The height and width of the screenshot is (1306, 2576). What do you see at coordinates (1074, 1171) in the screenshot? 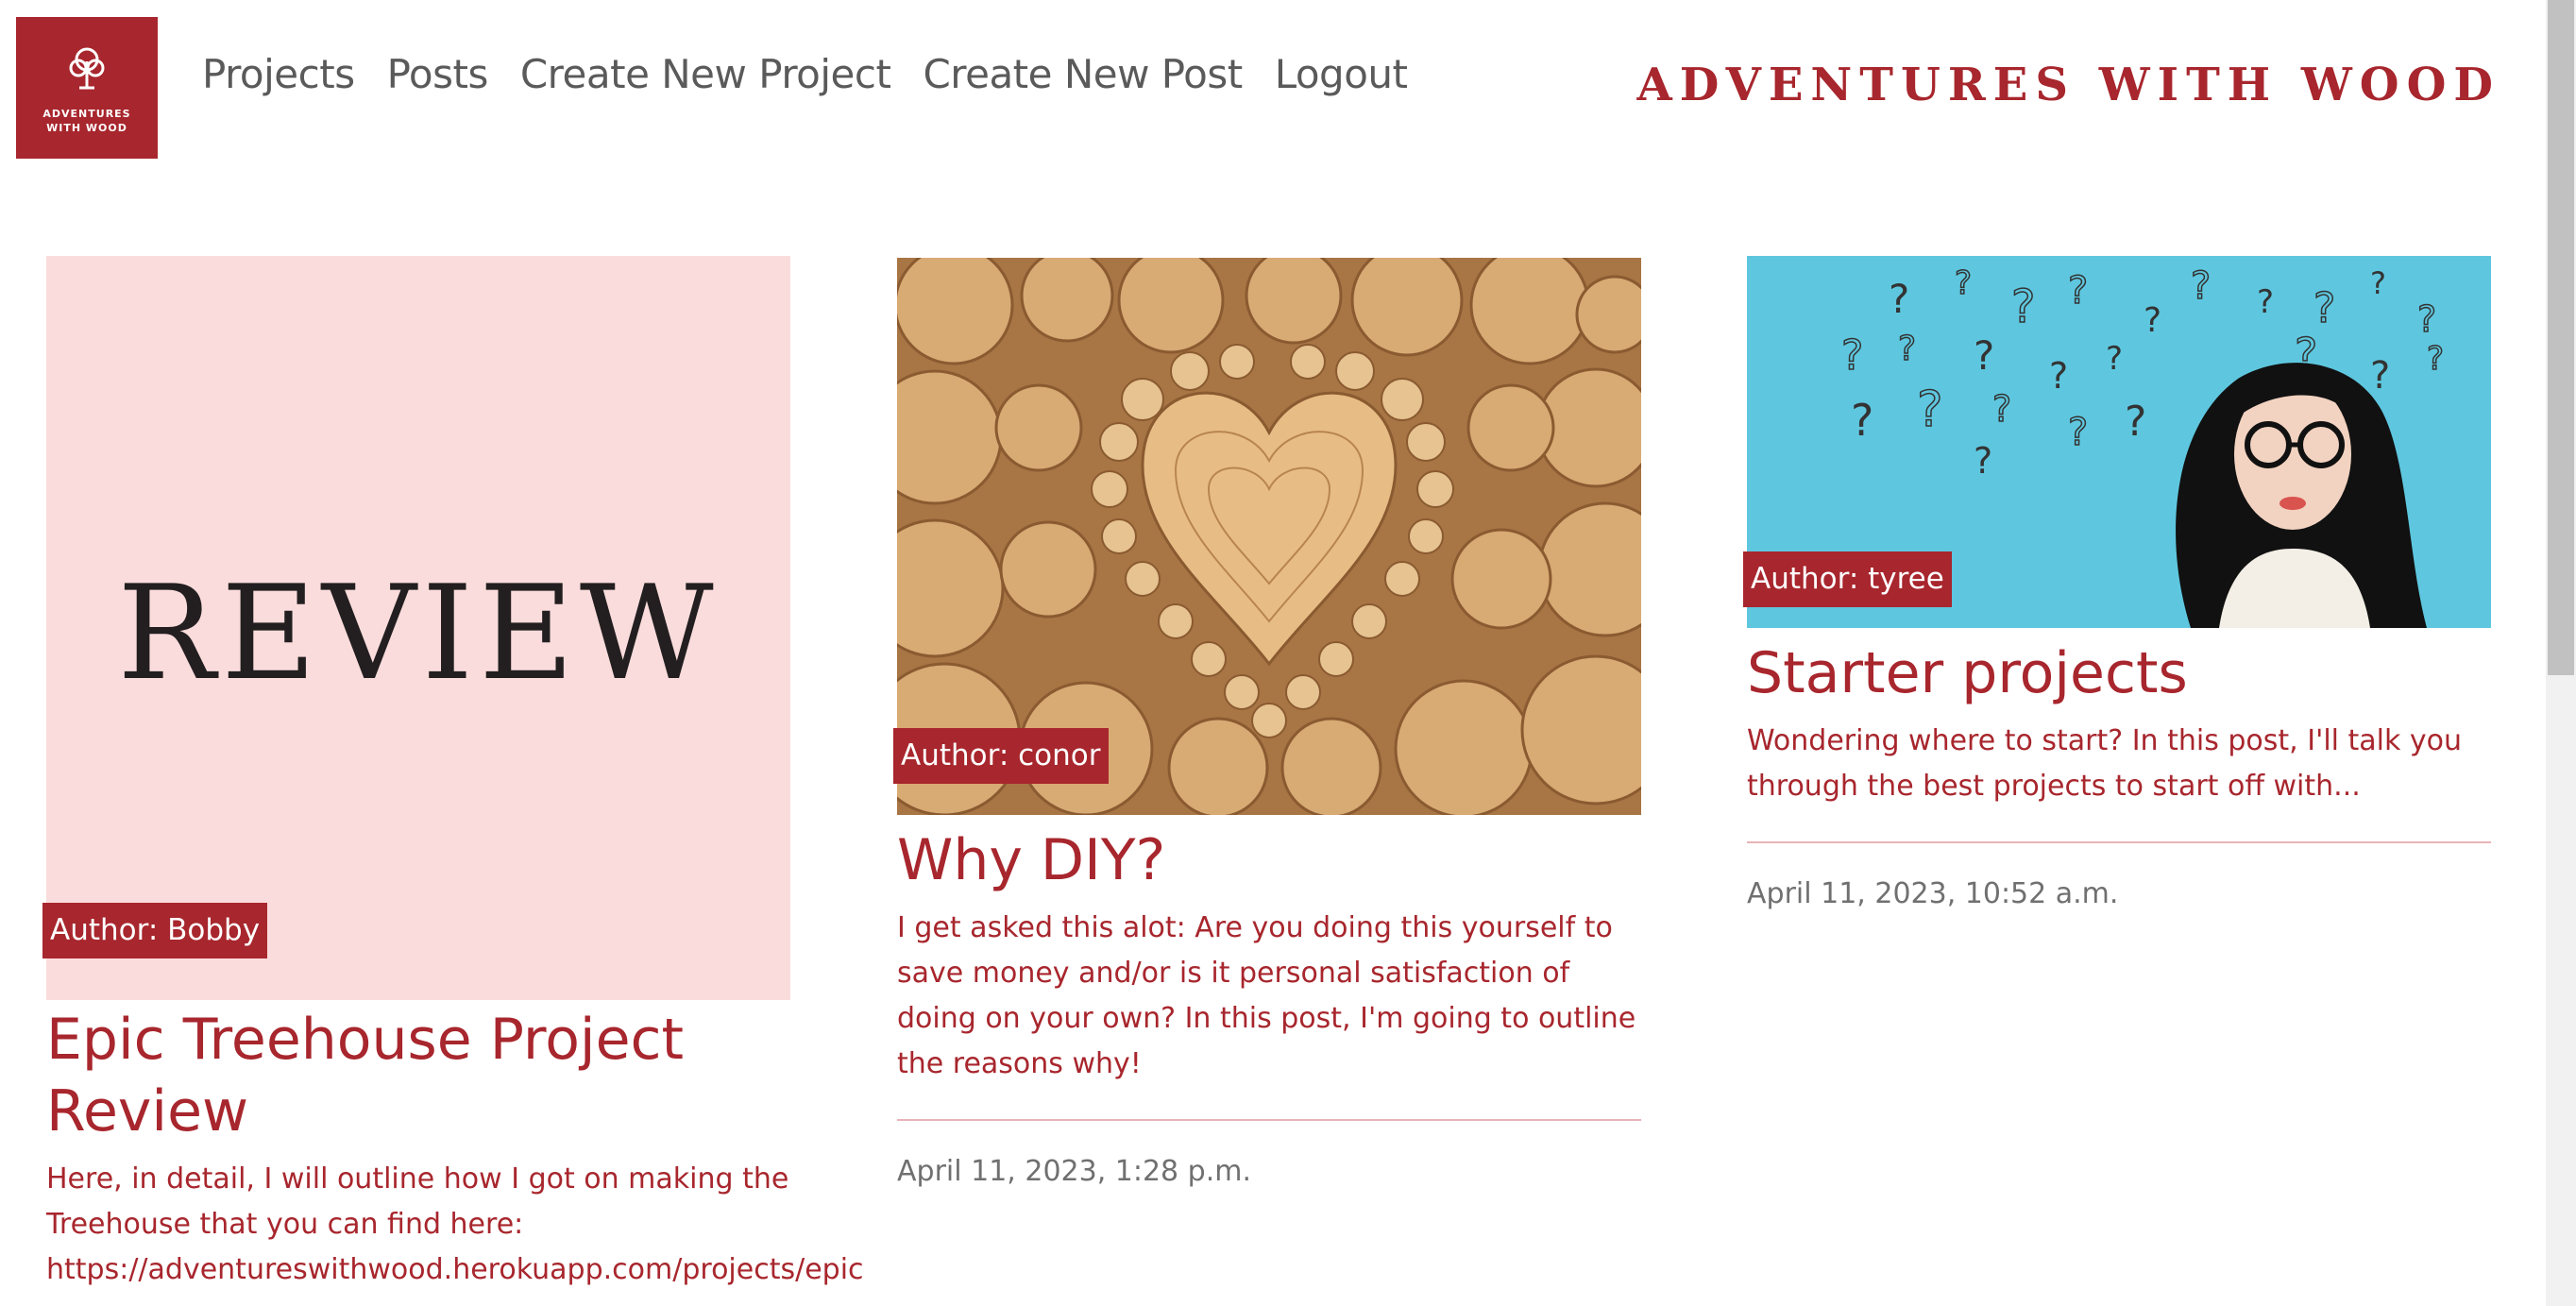
I see `post-date: April 11, 2023, 1:28 p.m.` at bounding box center [1074, 1171].